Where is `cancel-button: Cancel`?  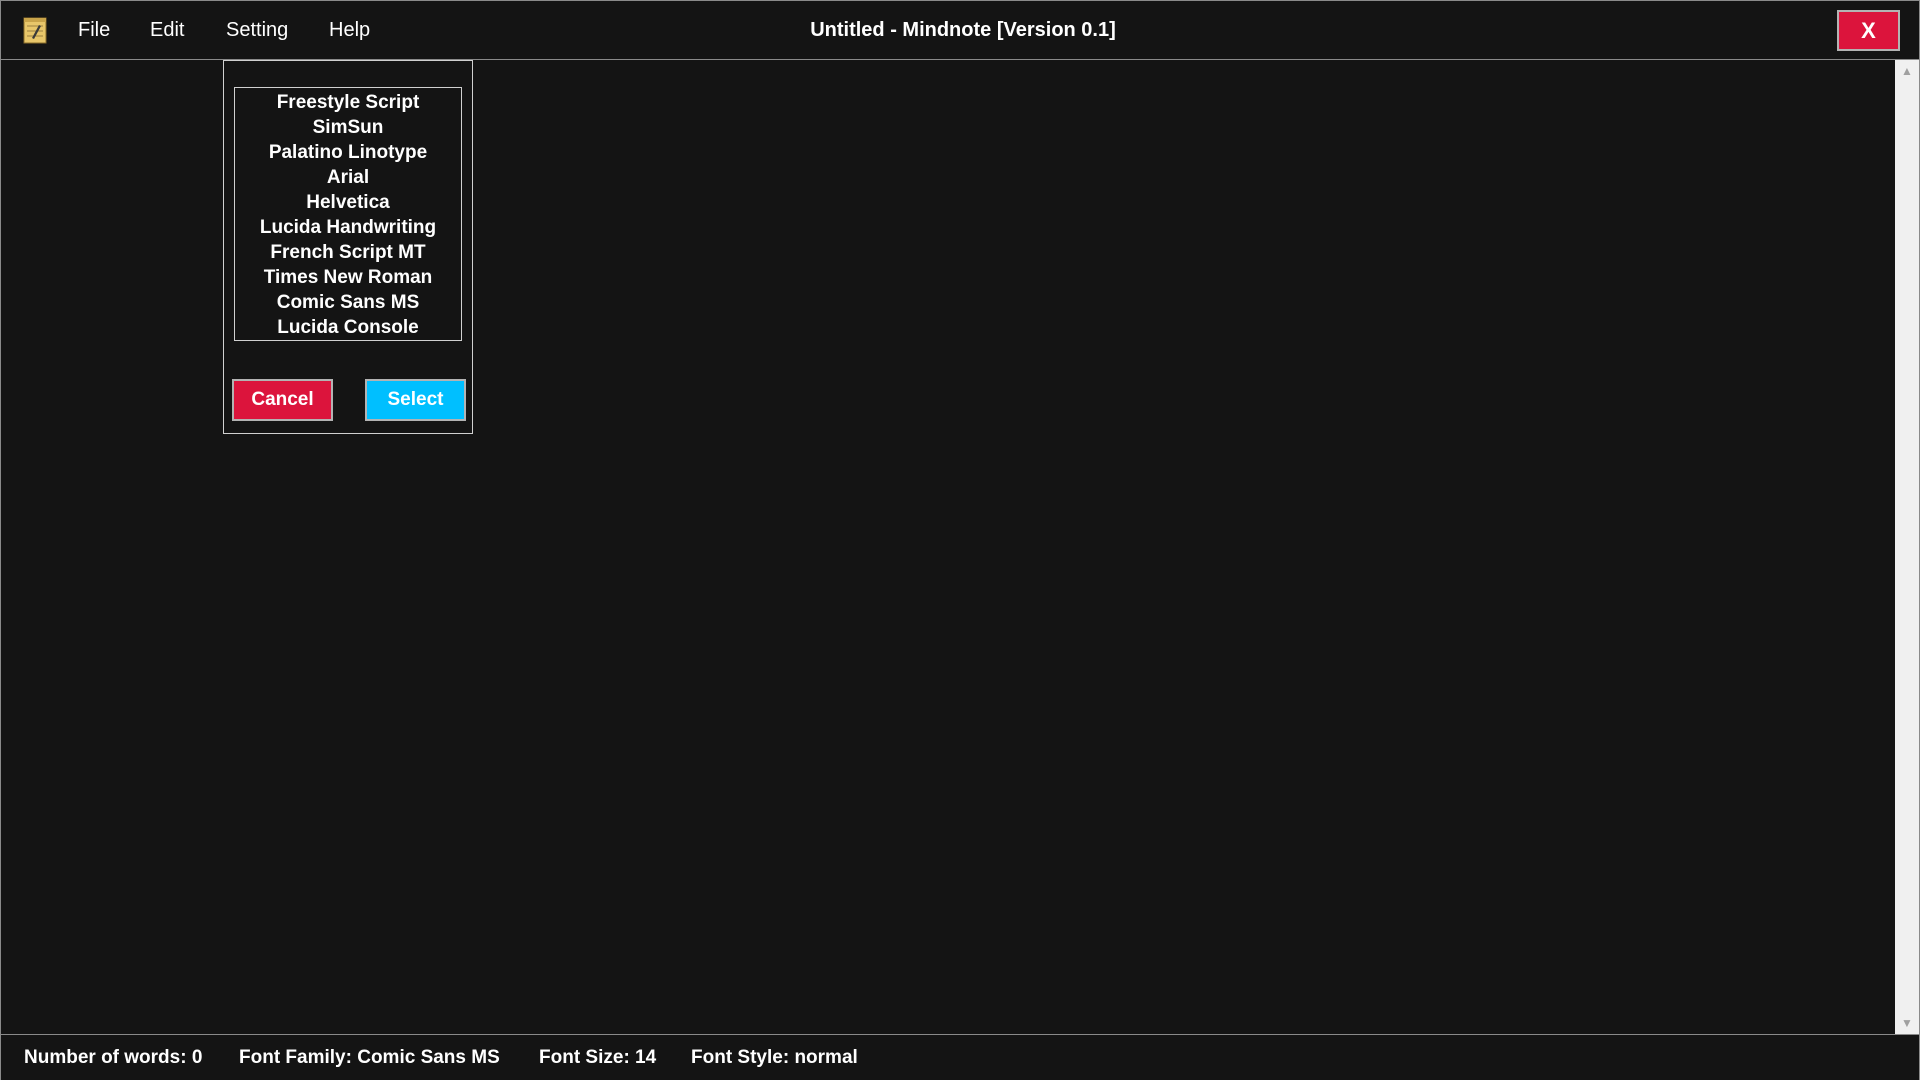
cancel-button: Cancel is located at coordinates (282, 400).